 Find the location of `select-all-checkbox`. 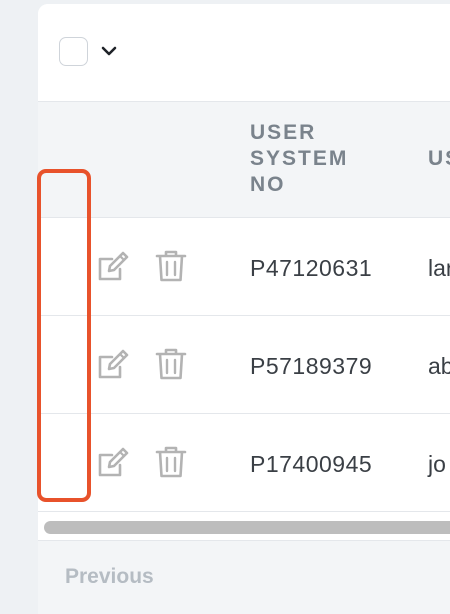

select-all-checkbox is located at coordinates (73, 51).